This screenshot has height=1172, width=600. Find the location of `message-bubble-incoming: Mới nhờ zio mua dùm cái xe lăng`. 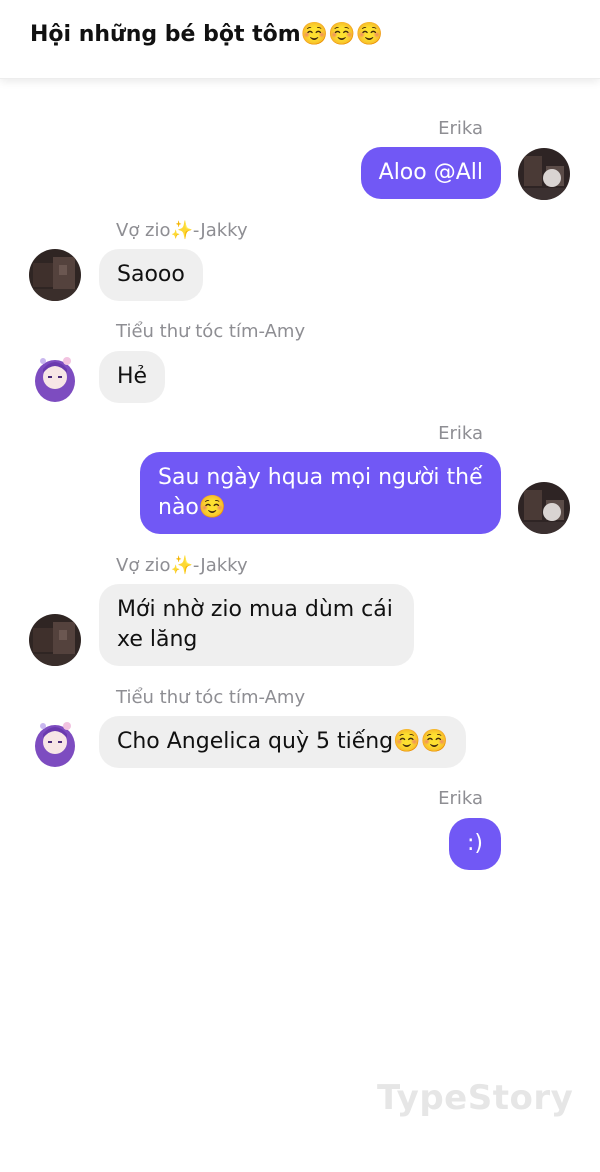

message-bubble-incoming: Mới nhờ zio mua dùm cái xe lăng is located at coordinates (256, 625).